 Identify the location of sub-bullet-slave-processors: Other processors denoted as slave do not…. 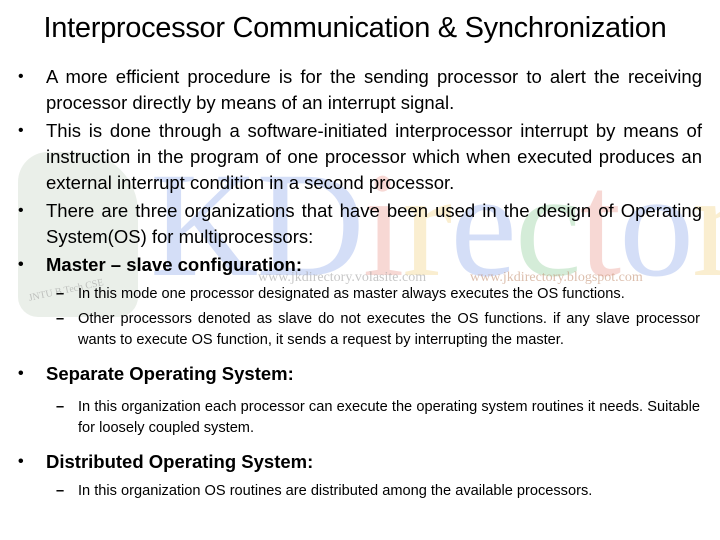
(378, 330).